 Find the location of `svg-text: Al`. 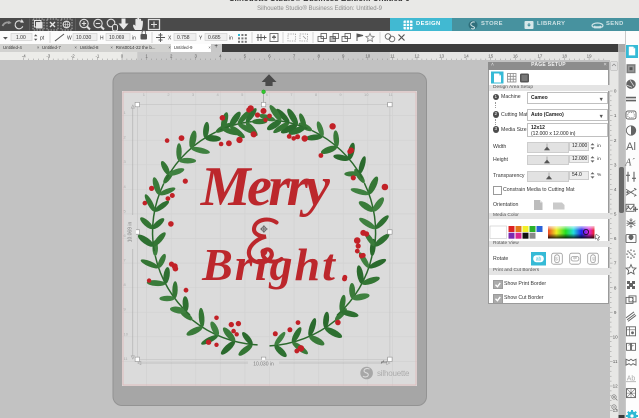

svg-text: Al is located at coordinates (631, 147).